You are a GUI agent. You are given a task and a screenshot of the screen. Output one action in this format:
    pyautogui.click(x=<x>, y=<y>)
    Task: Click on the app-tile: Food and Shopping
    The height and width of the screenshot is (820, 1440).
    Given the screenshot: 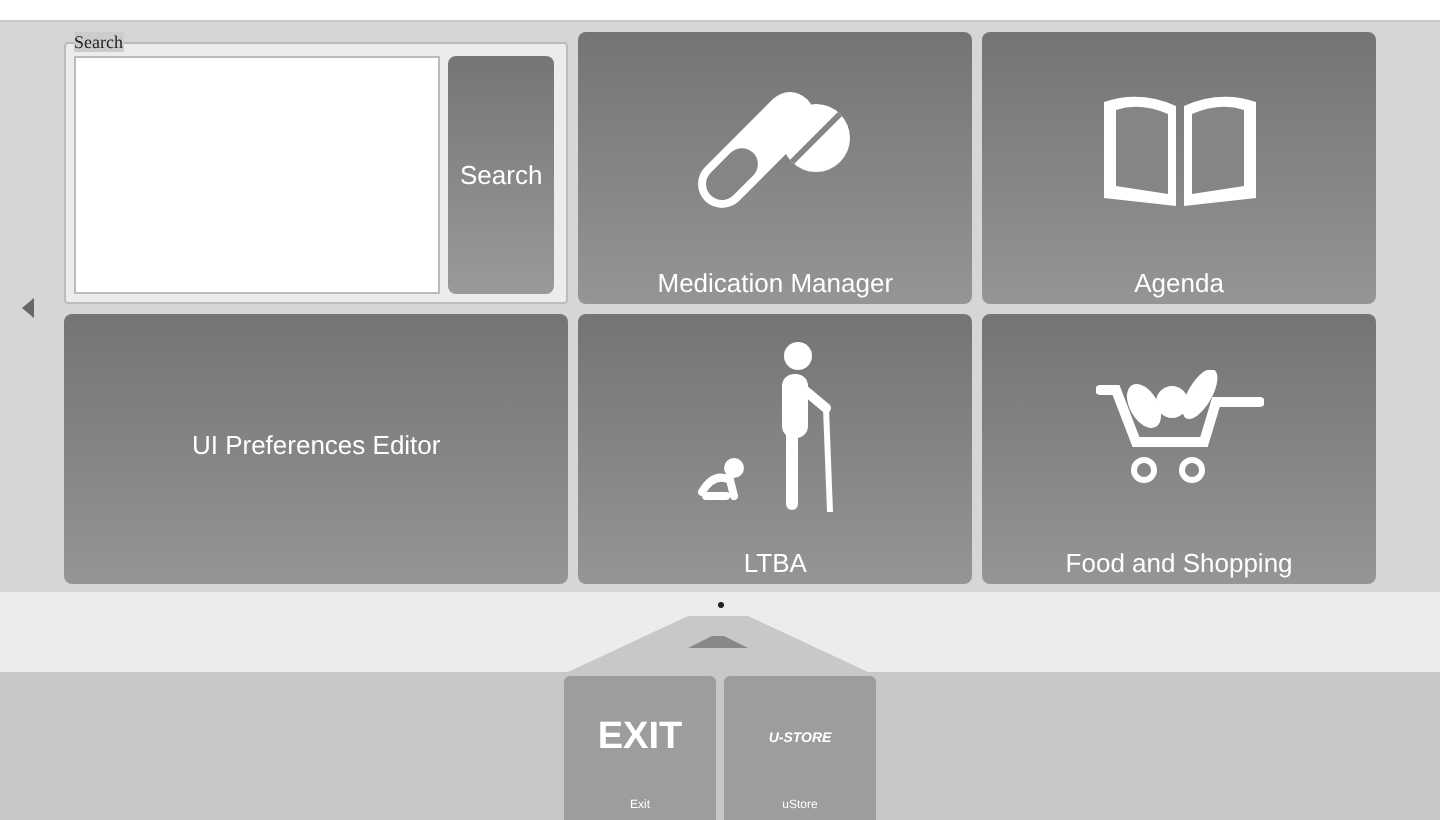 What is the action you would take?
    pyautogui.click(x=1179, y=448)
    